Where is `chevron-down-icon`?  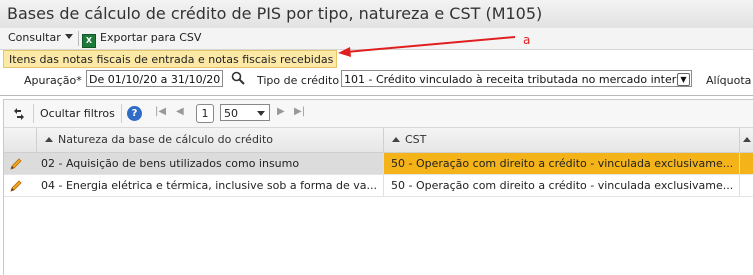 chevron-down-icon is located at coordinates (261, 113).